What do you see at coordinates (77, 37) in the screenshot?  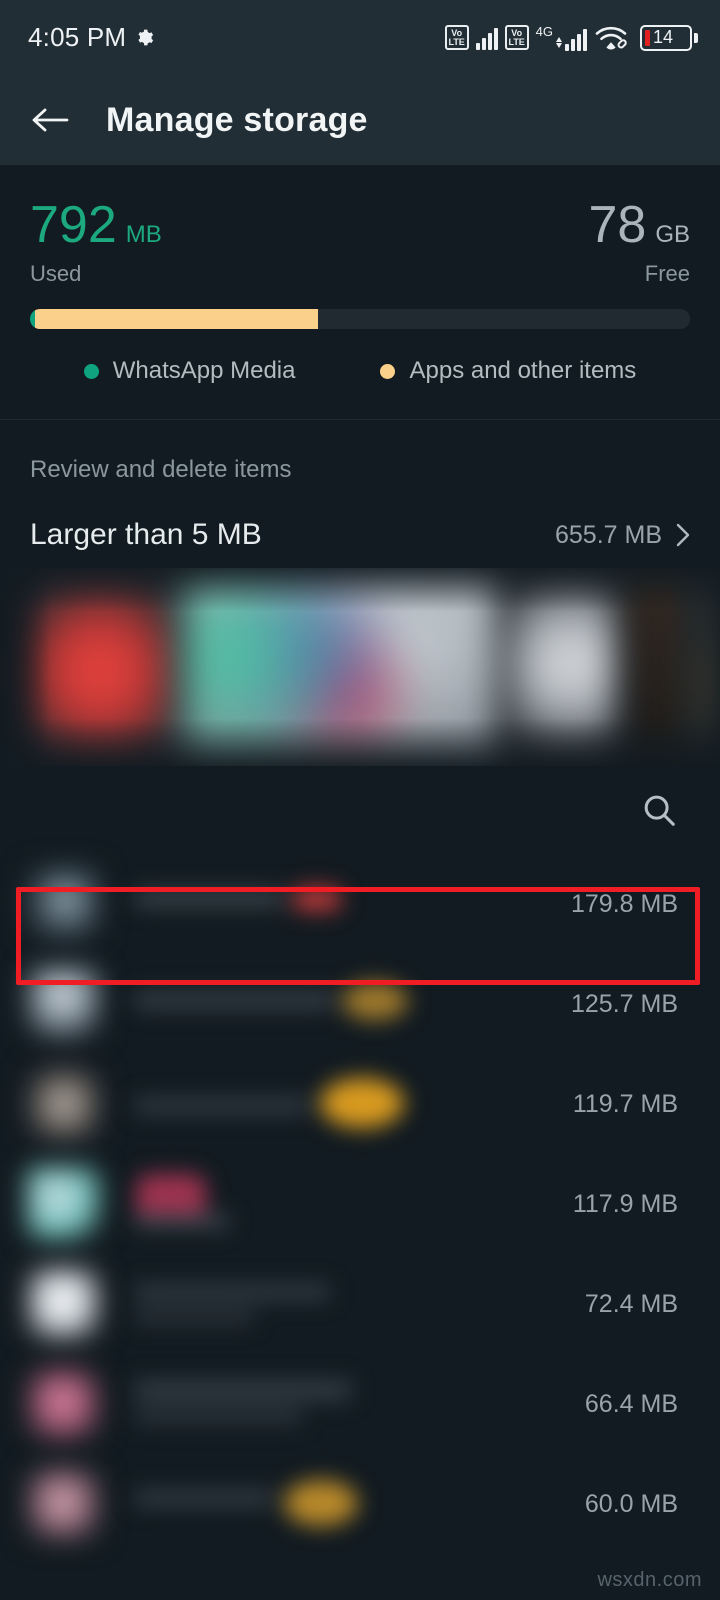 I see `status-bar-clock: 4:05 PM` at bounding box center [77, 37].